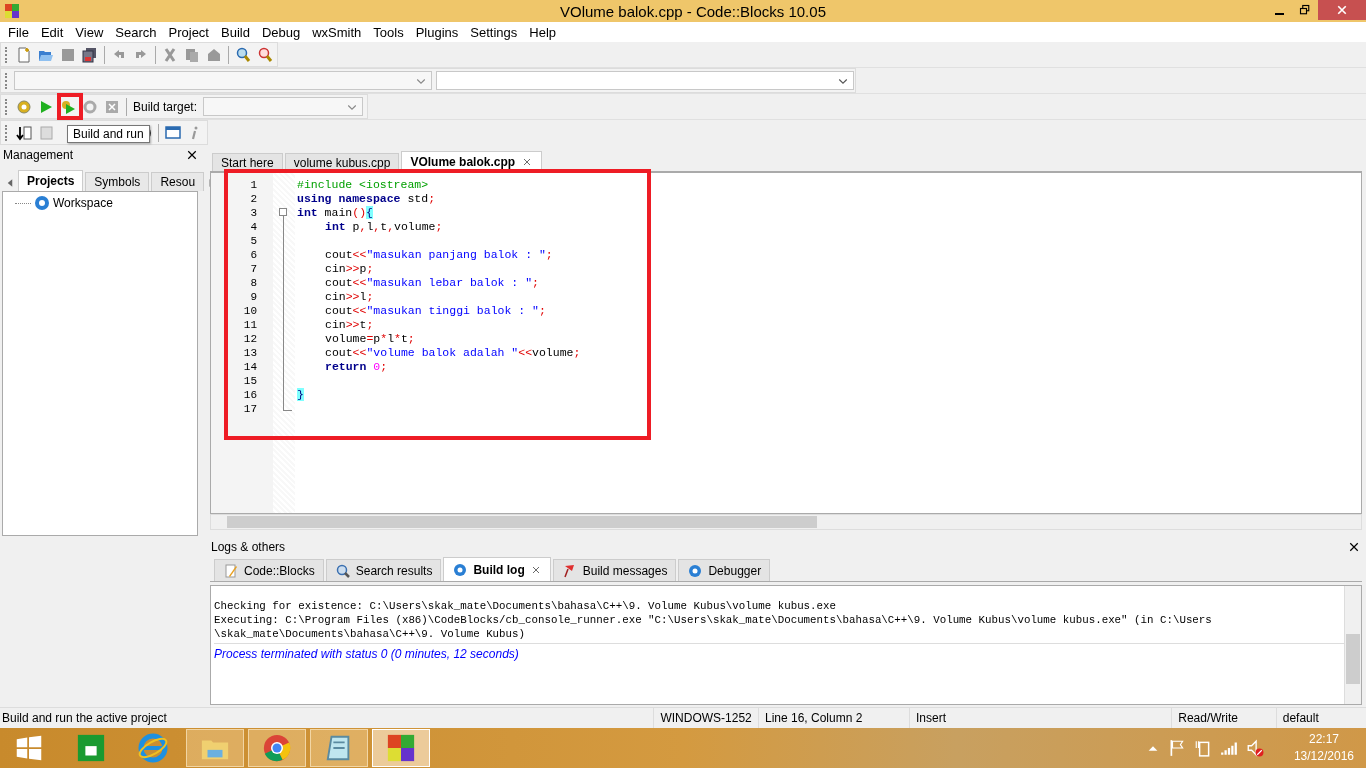 This screenshot has height=768, width=1366. I want to click on menu-item: Help, so click(543, 32).